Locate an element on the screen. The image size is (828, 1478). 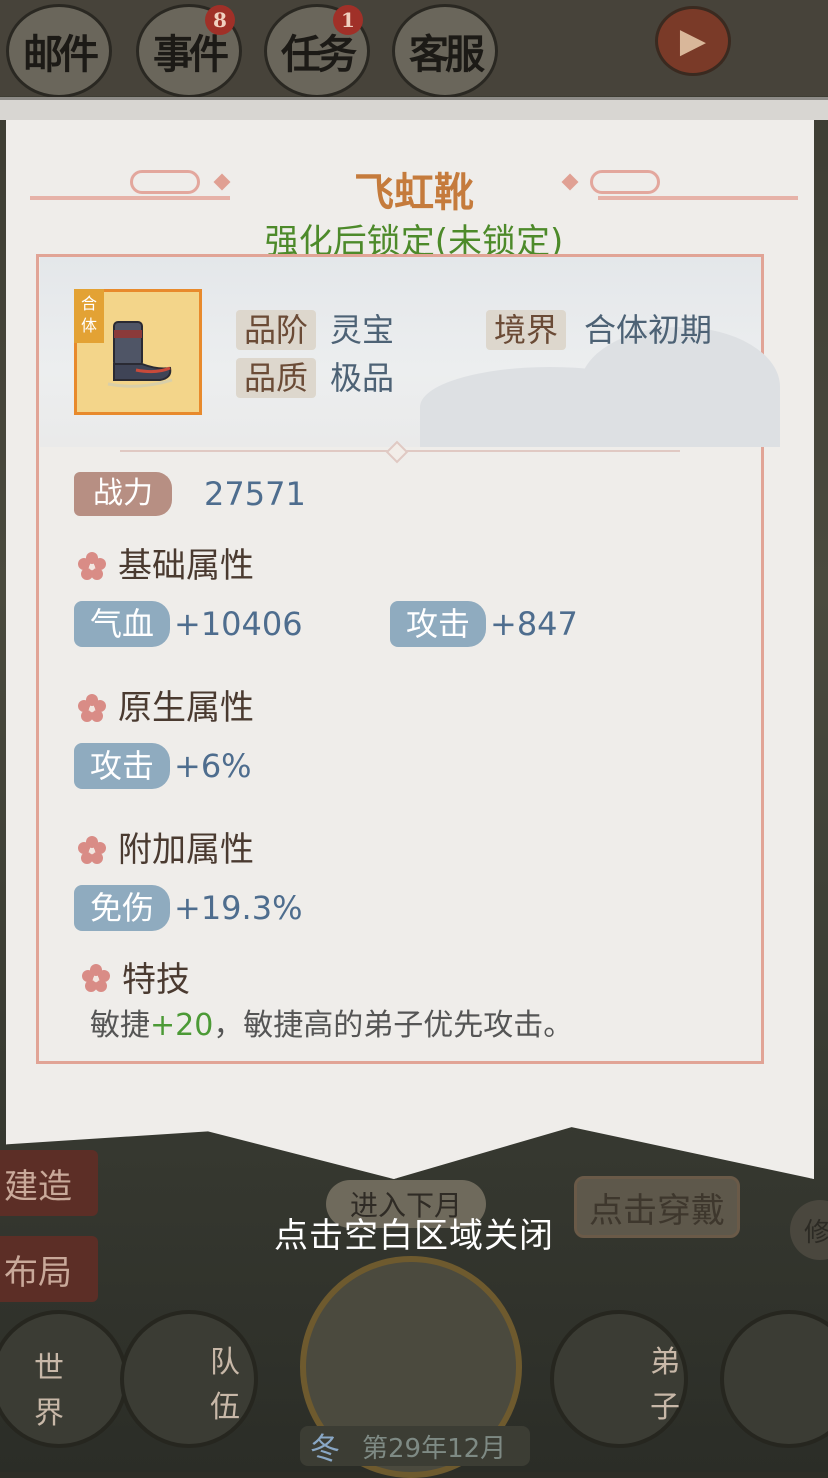
panel-top-edge is located at coordinates (414, 108).